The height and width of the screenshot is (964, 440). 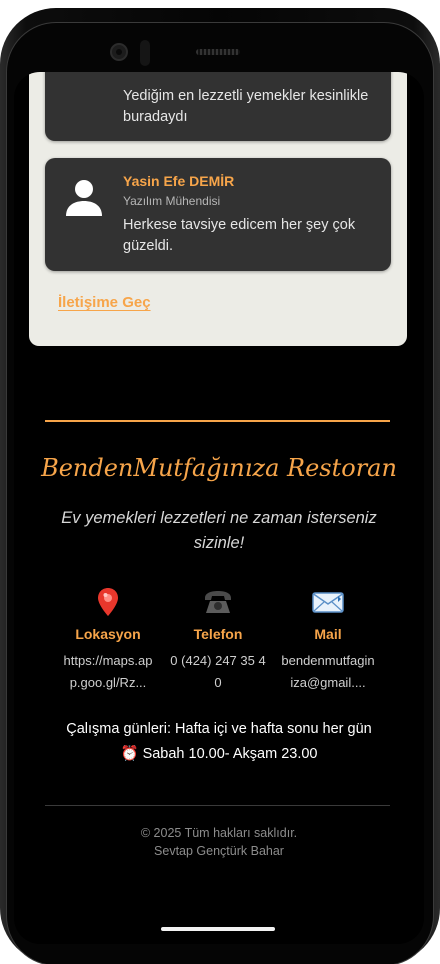 I want to click on footer-bottom-divider, so click(x=217, y=805).